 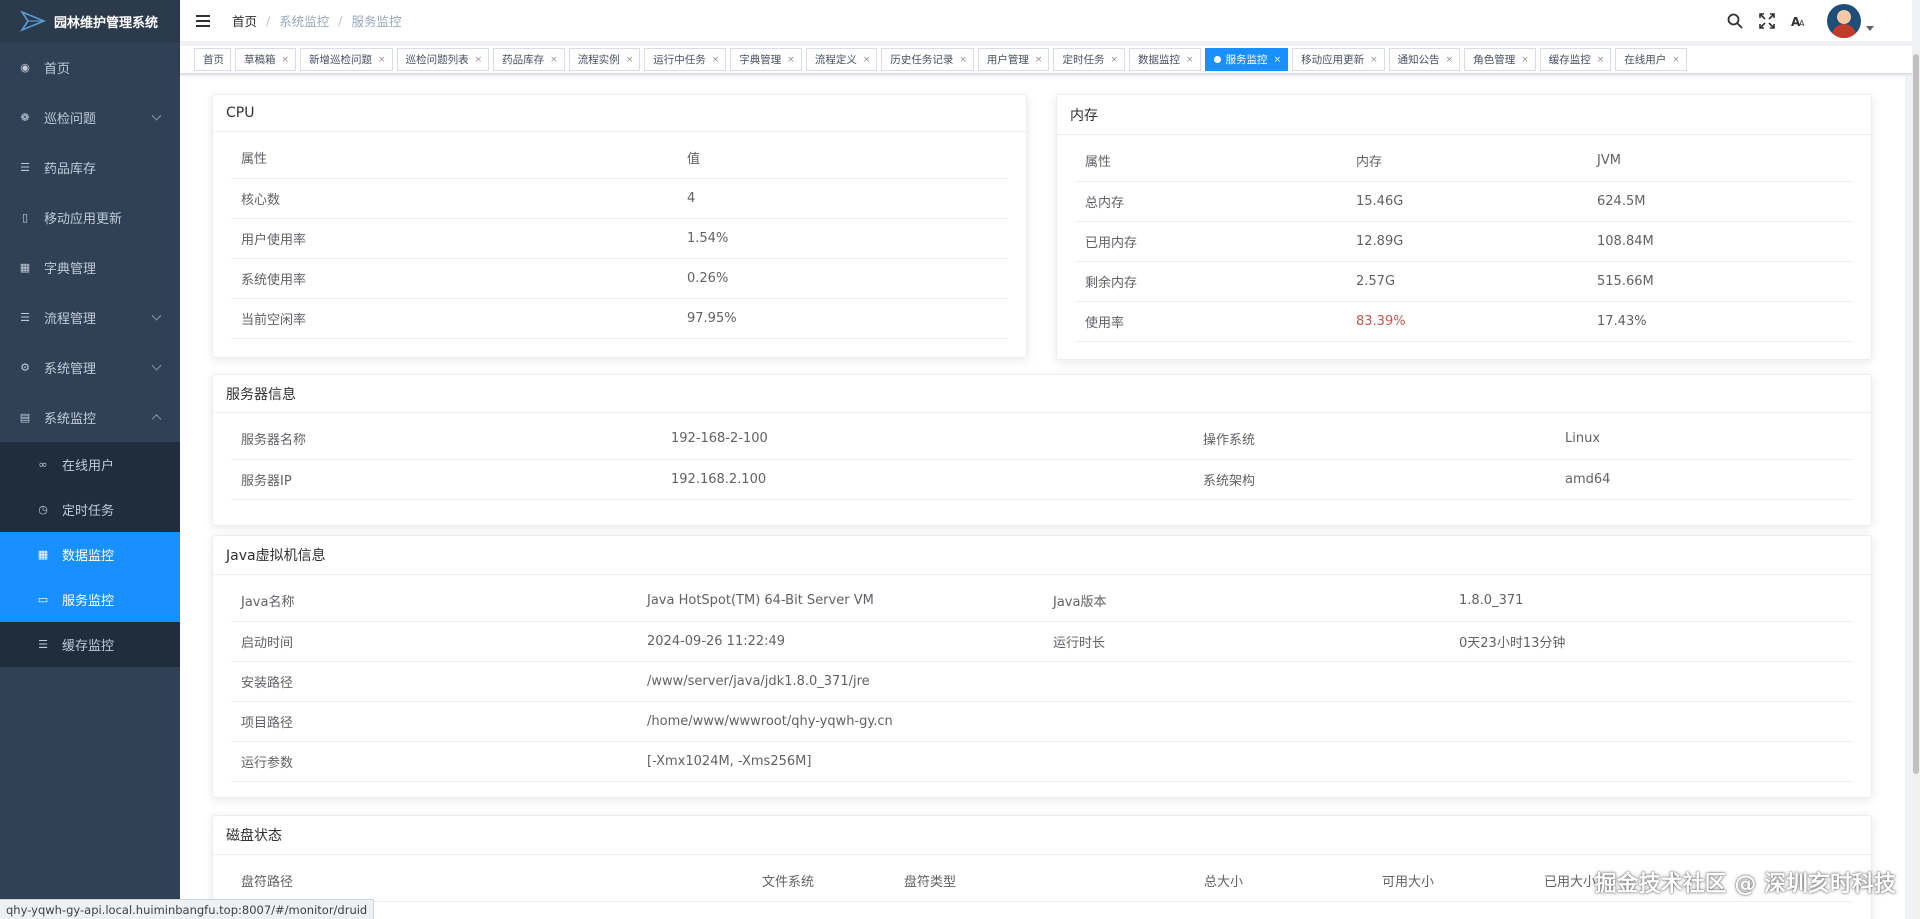 I want to click on tag-process-instance: 流程实例 ×, so click(x=604, y=59).